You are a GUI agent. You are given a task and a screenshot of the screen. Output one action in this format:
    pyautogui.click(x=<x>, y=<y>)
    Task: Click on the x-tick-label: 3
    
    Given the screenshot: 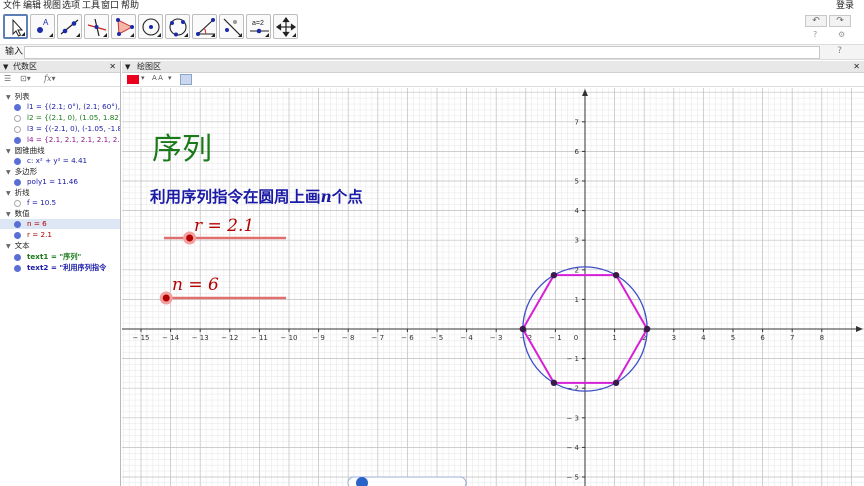 What is the action you would take?
    pyautogui.click(x=674, y=338)
    